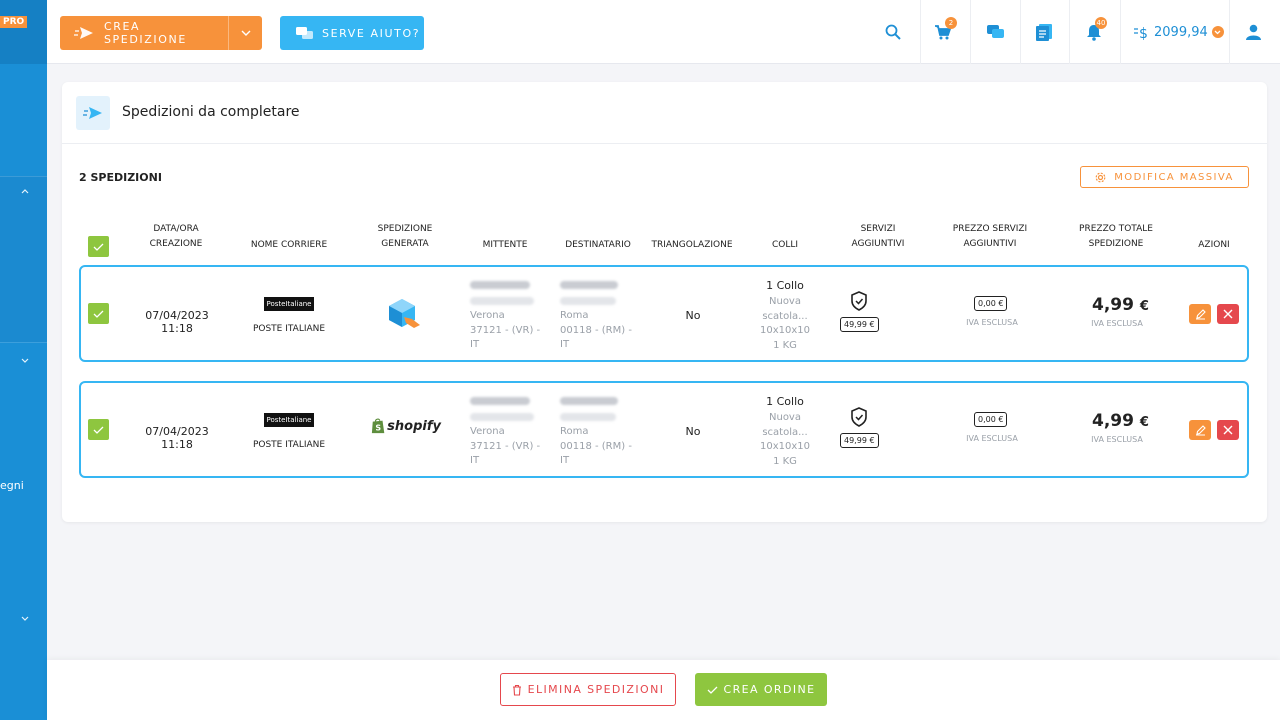 The width and height of the screenshot is (1280, 720). Describe the element at coordinates (784, 330) in the screenshot. I see `package-line: 10x10x10` at that location.